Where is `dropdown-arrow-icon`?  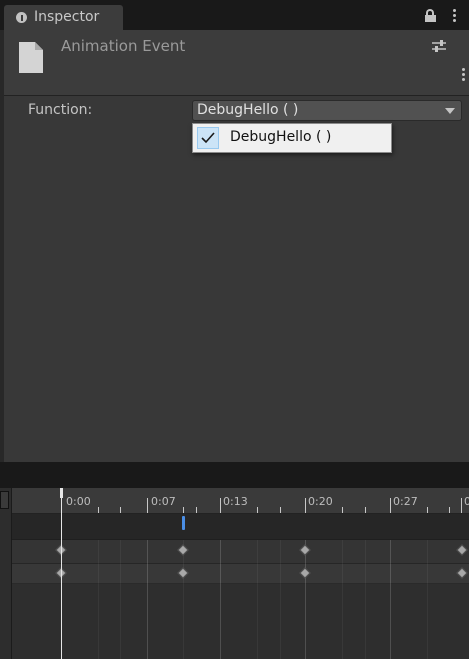 dropdown-arrow-icon is located at coordinates (450, 111).